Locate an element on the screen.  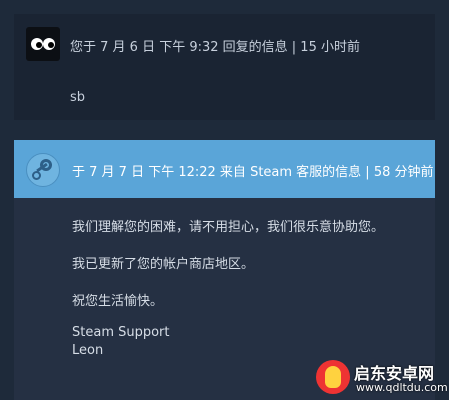
user-avatar is located at coordinates (43, 44).